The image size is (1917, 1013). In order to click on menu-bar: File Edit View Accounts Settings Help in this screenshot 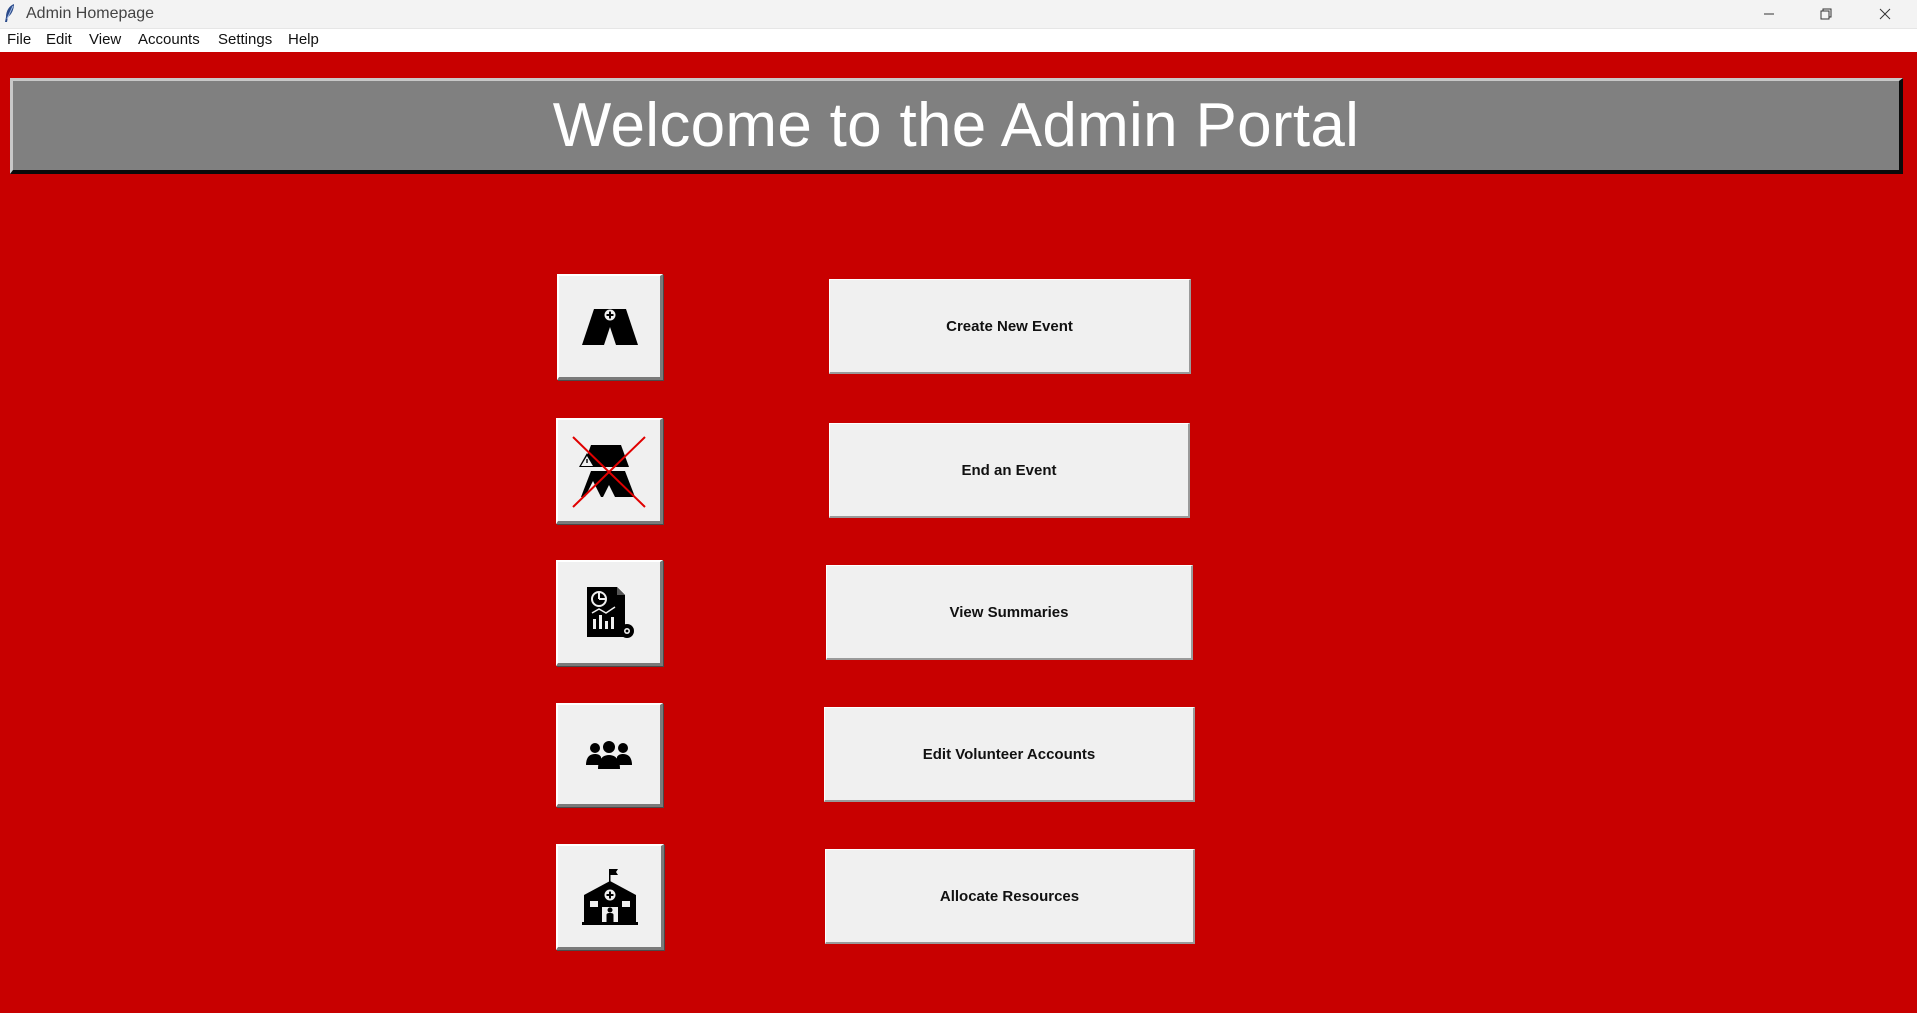, I will do `click(958, 40)`.